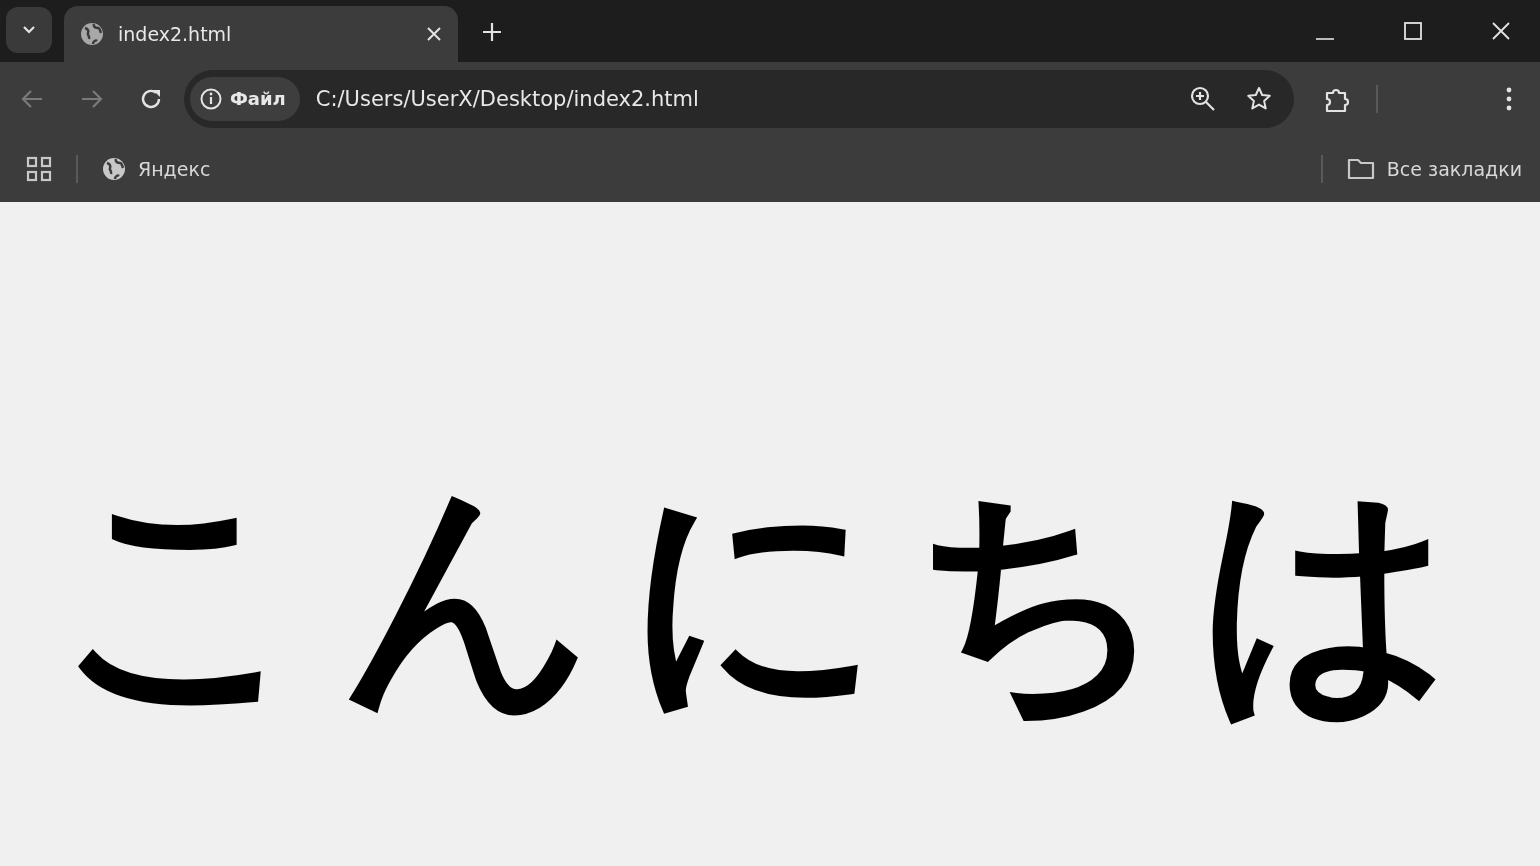  I want to click on apps-grid-icon, so click(39, 168).